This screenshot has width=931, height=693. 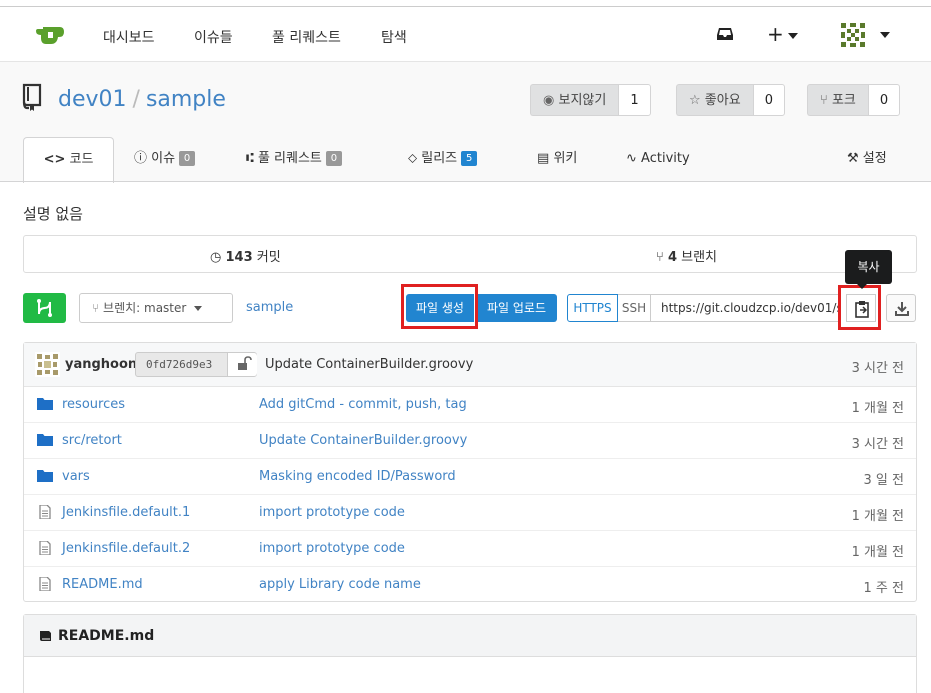 What do you see at coordinates (51, 36) in the screenshot?
I see `gitea-logo-icon` at bounding box center [51, 36].